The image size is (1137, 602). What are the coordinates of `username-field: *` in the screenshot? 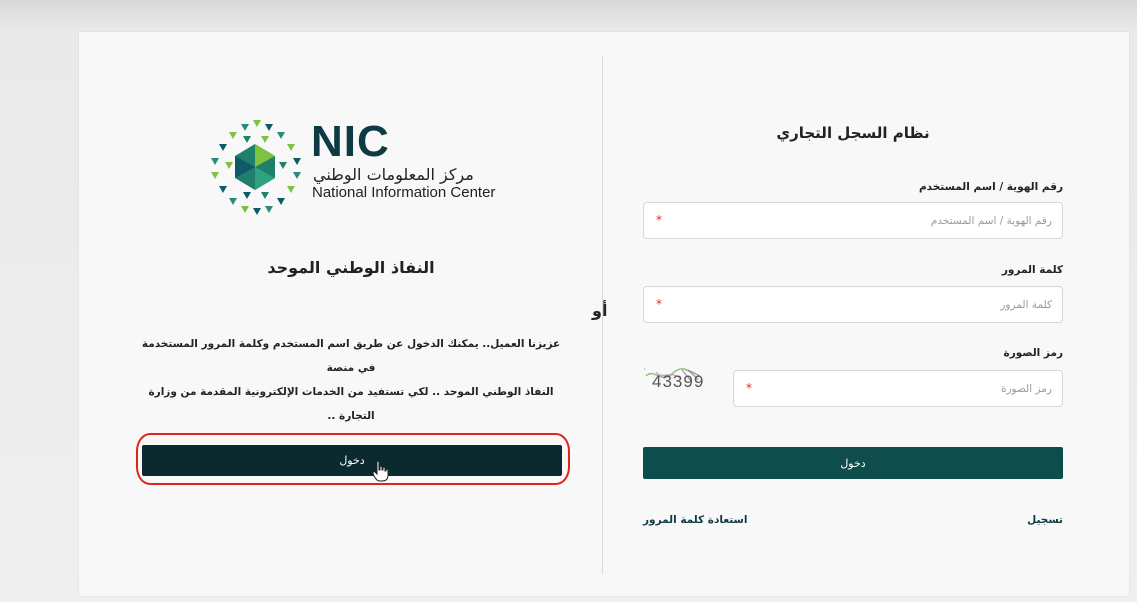 It's located at (853, 220).